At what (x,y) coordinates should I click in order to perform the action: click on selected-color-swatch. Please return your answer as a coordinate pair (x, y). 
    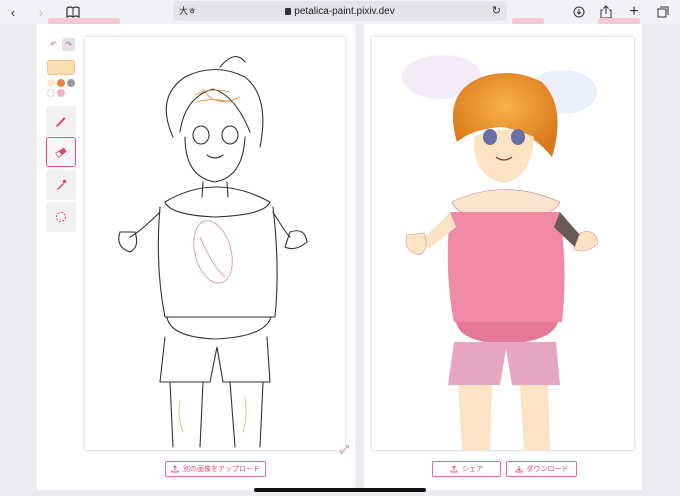
    Looking at the image, I should click on (61, 67).